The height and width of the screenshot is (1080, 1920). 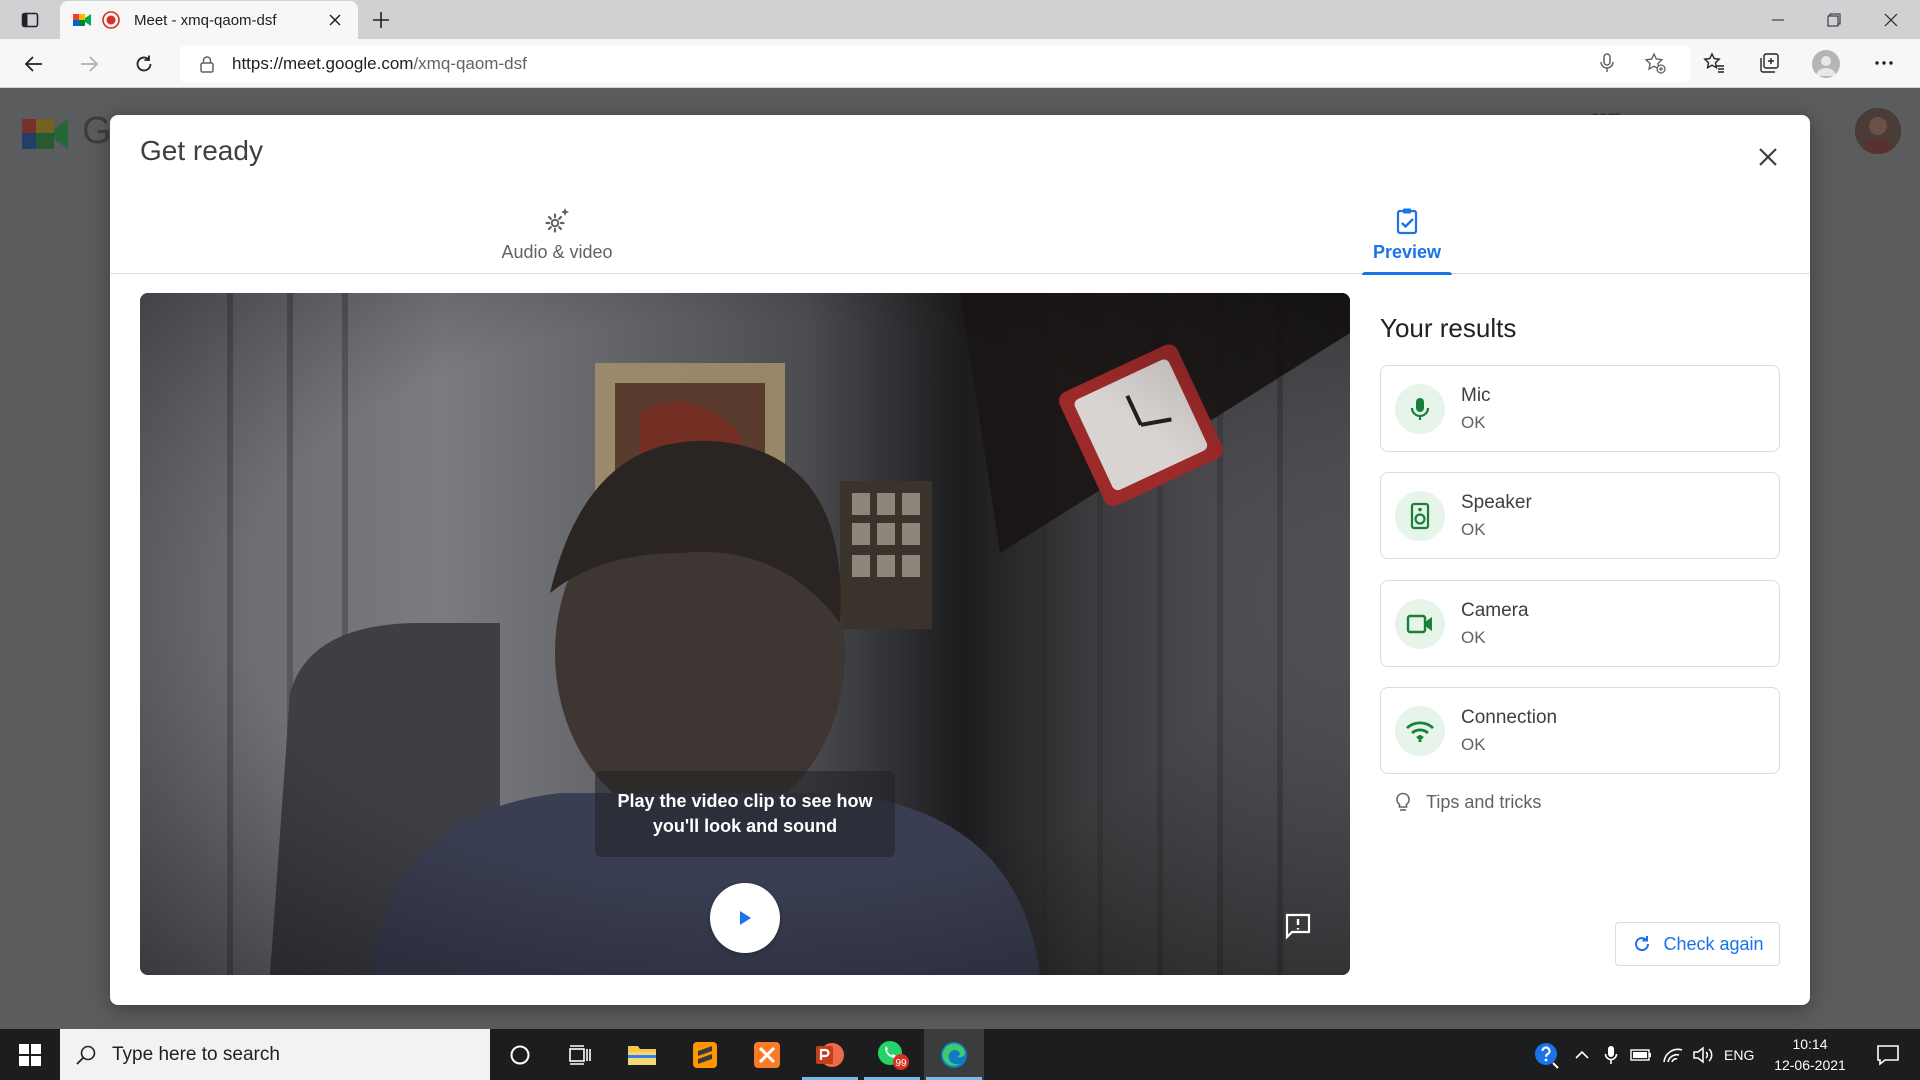 What do you see at coordinates (379, 64) in the screenshot?
I see `url-text: https://meet.google.com/xmq-qaom-dsf` at bounding box center [379, 64].